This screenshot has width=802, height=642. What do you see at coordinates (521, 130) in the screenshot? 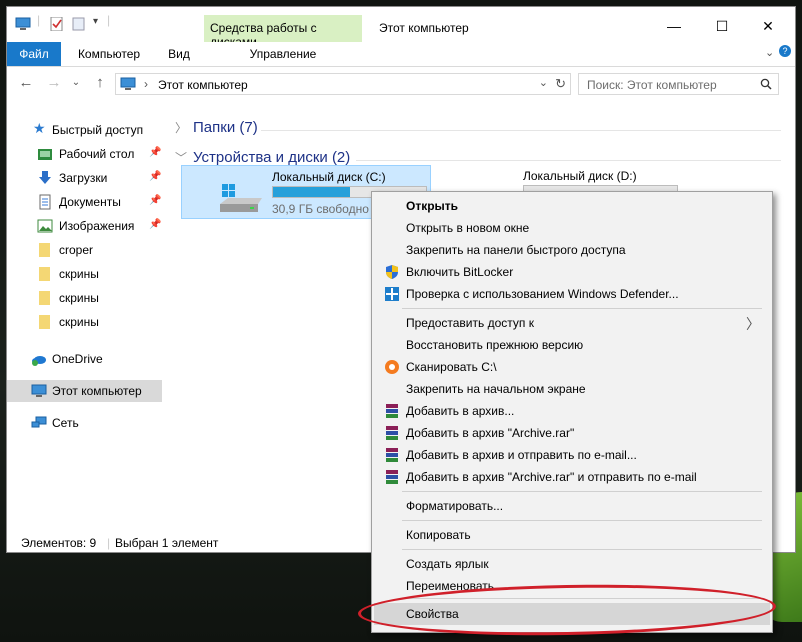
I see `group-divider` at bounding box center [521, 130].